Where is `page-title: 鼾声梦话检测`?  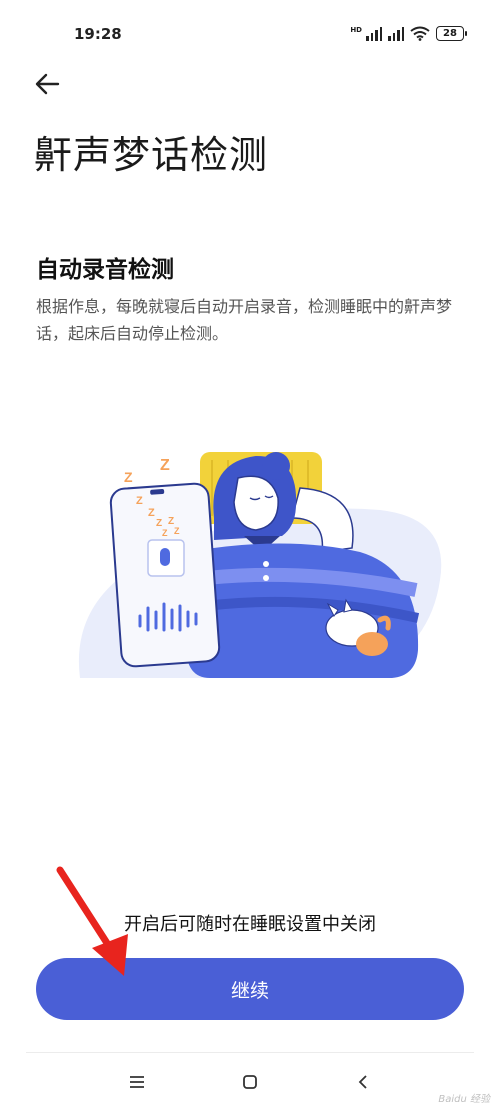 page-title: 鼾声梦话检测 is located at coordinates (151, 155).